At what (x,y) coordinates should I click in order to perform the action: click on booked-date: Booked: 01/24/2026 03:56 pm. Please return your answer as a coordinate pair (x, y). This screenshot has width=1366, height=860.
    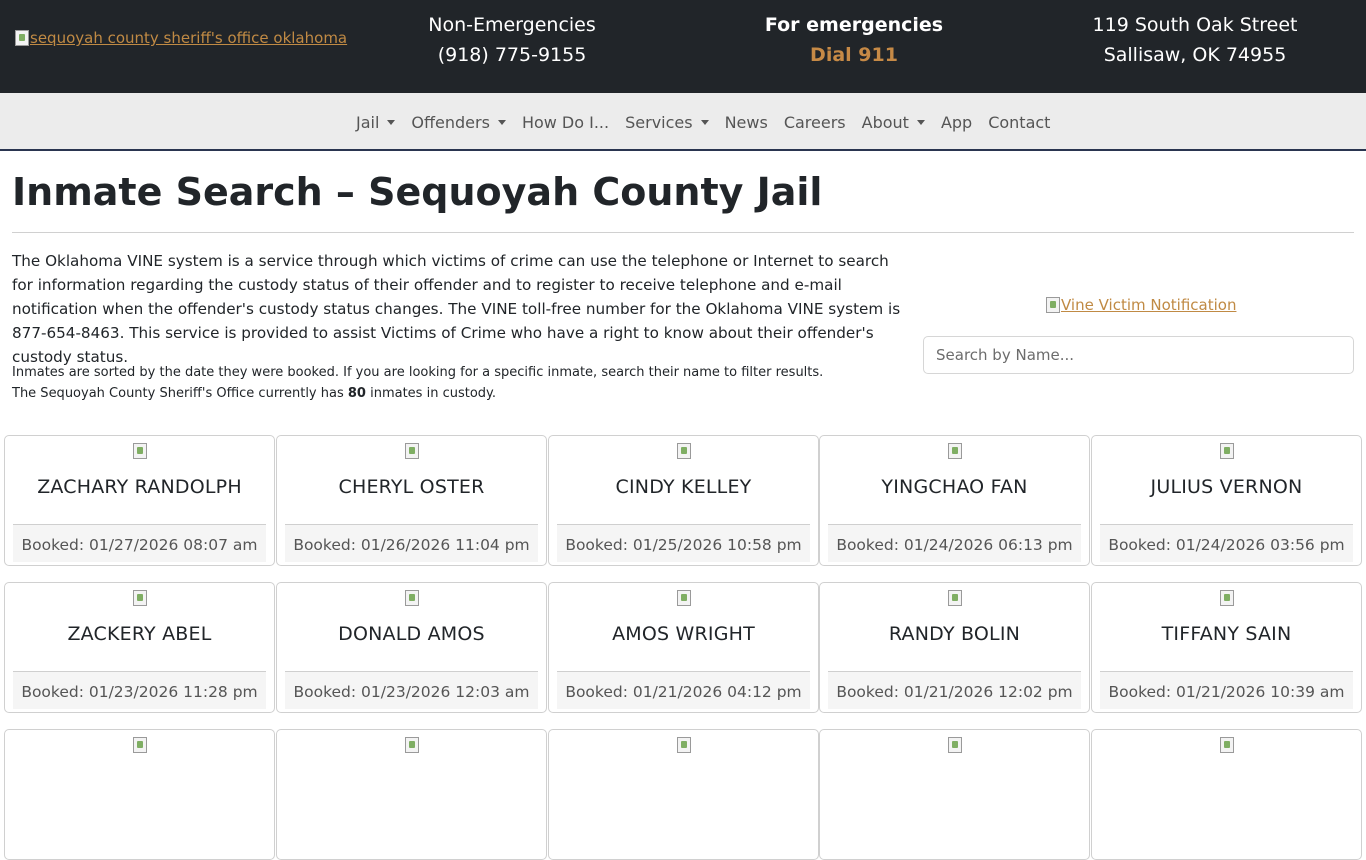
    Looking at the image, I should click on (1226, 543).